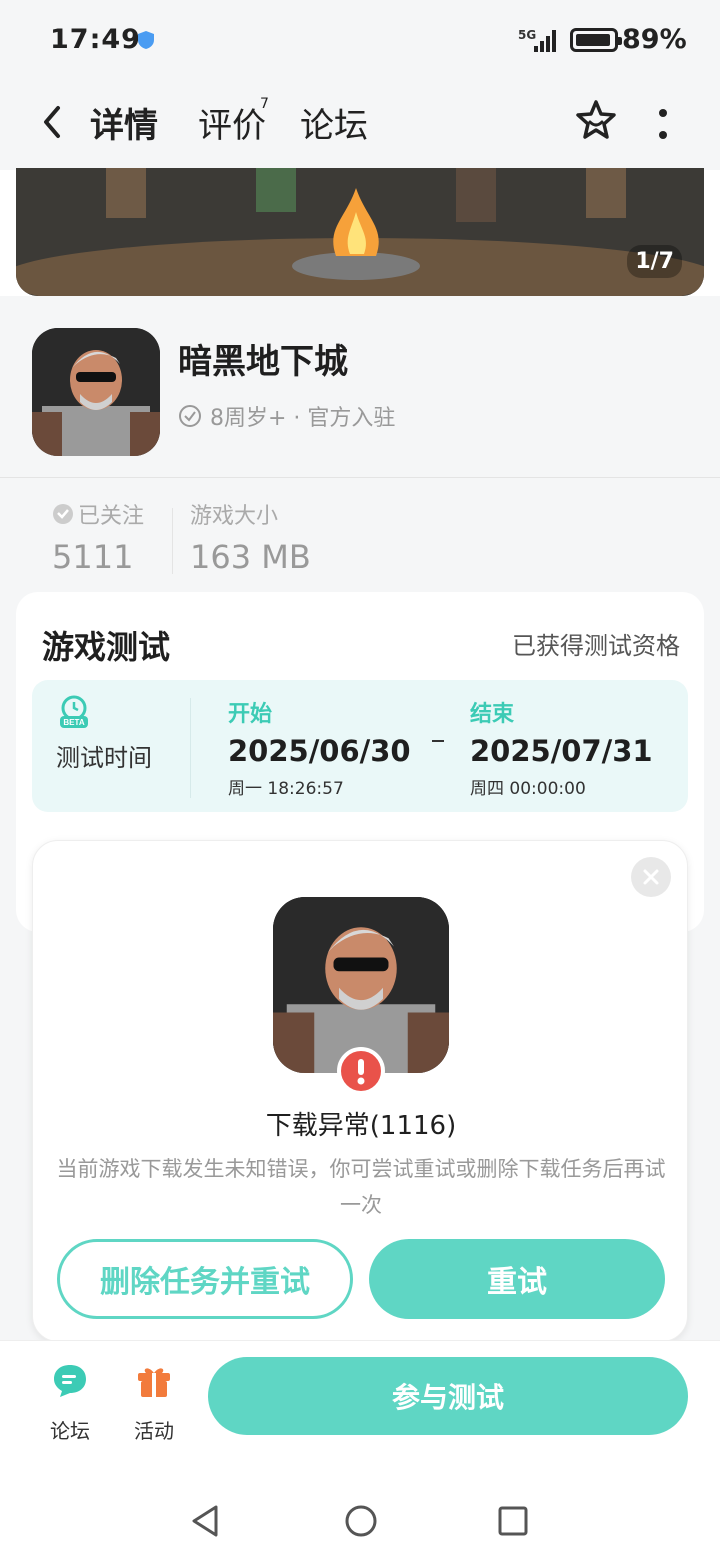 The width and height of the screenshot is (720, 1560). What do you see at coordinates (190, 416) in the screenshot?
I see `check-icon` at bounding box center [190, 416].